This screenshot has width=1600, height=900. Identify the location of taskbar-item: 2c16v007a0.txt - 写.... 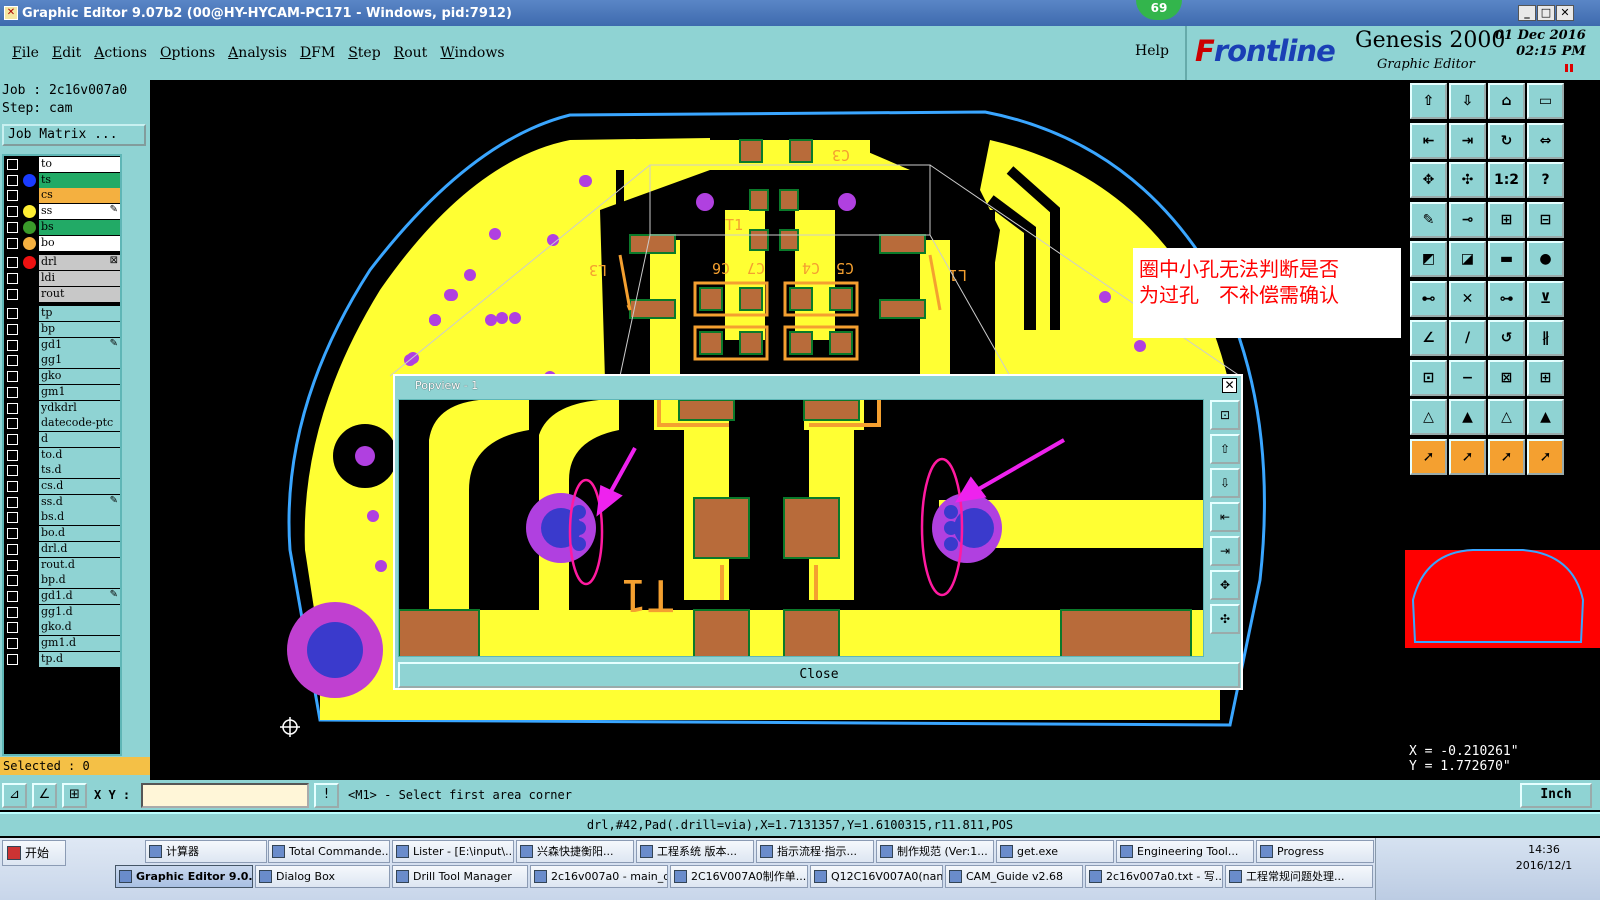
(1154, 876).